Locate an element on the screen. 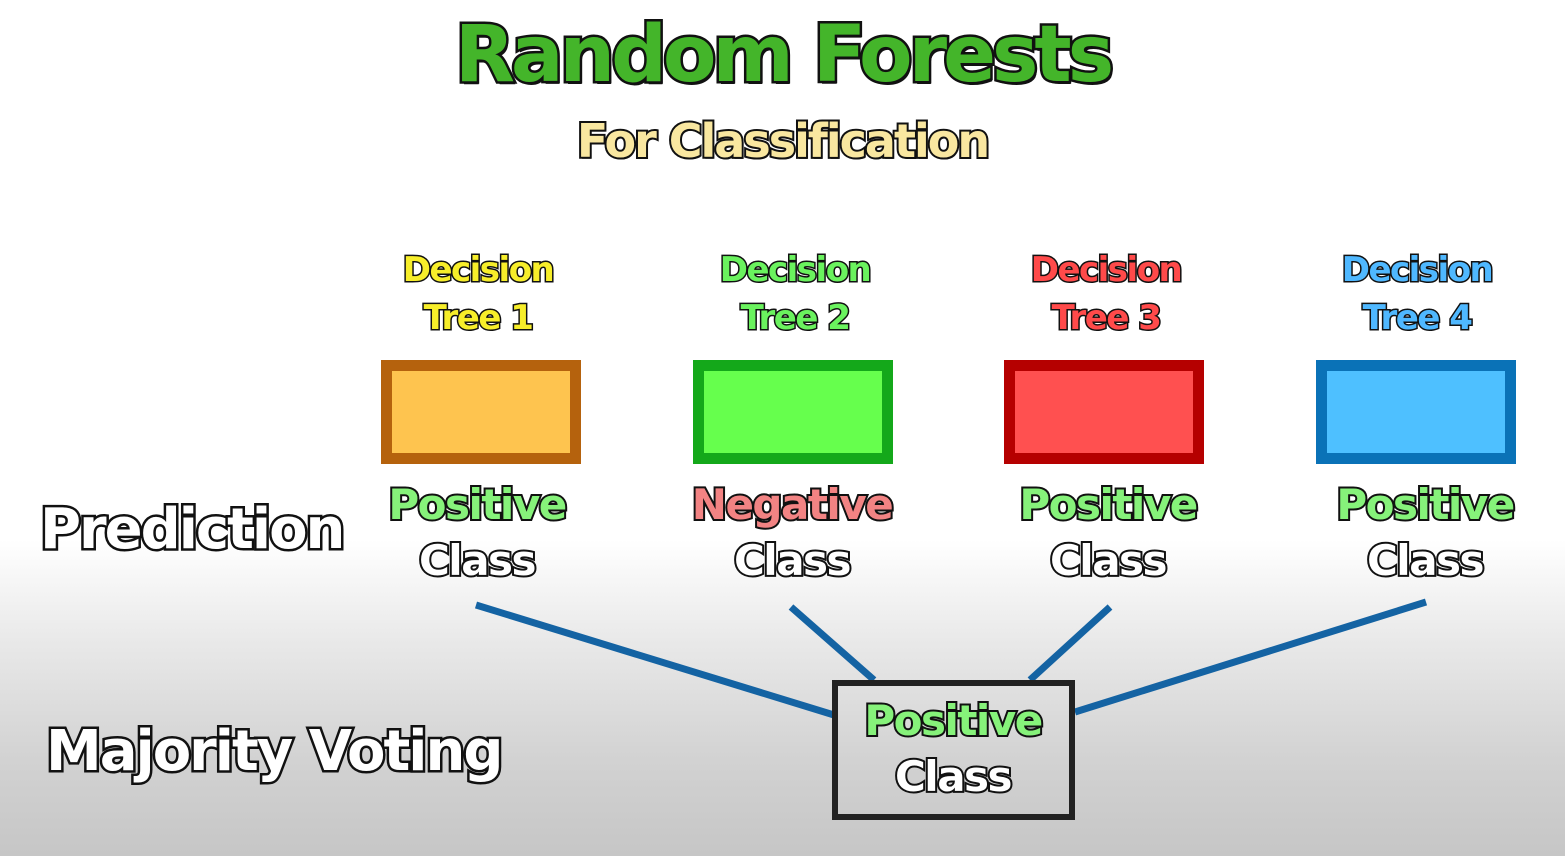 The image size is (1565, 856). voting-connectors is located at coordinates (951, 658).